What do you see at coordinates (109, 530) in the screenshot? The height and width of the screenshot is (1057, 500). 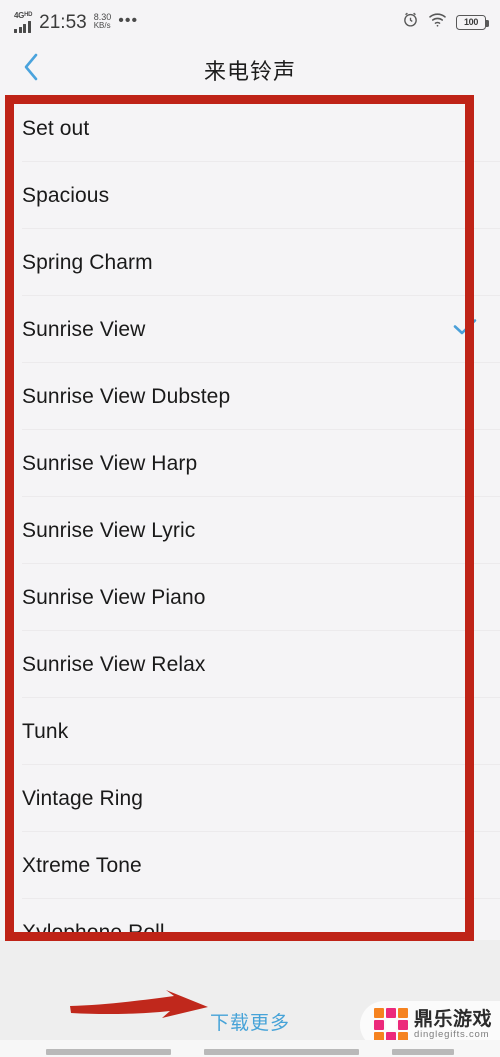 I see `ringtone-label: Sunrise View Lyric` at bounding box center [109, 530].